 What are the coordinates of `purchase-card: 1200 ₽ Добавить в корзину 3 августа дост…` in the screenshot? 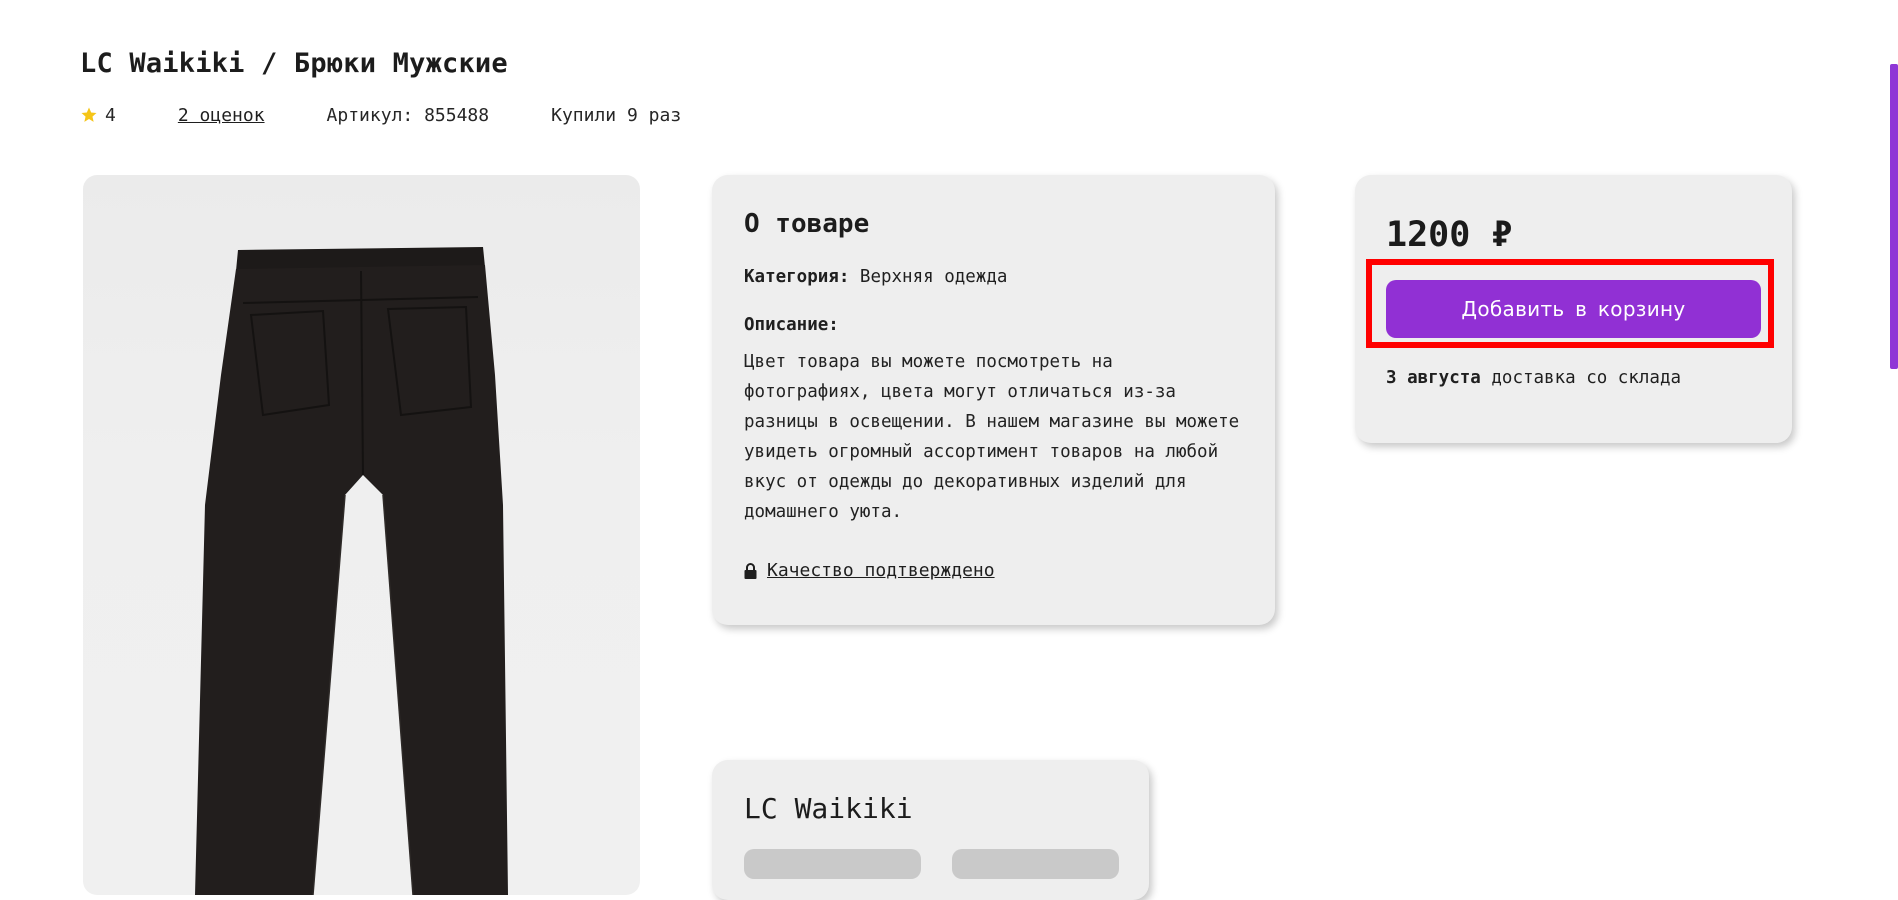 It's located at (1573, 309).